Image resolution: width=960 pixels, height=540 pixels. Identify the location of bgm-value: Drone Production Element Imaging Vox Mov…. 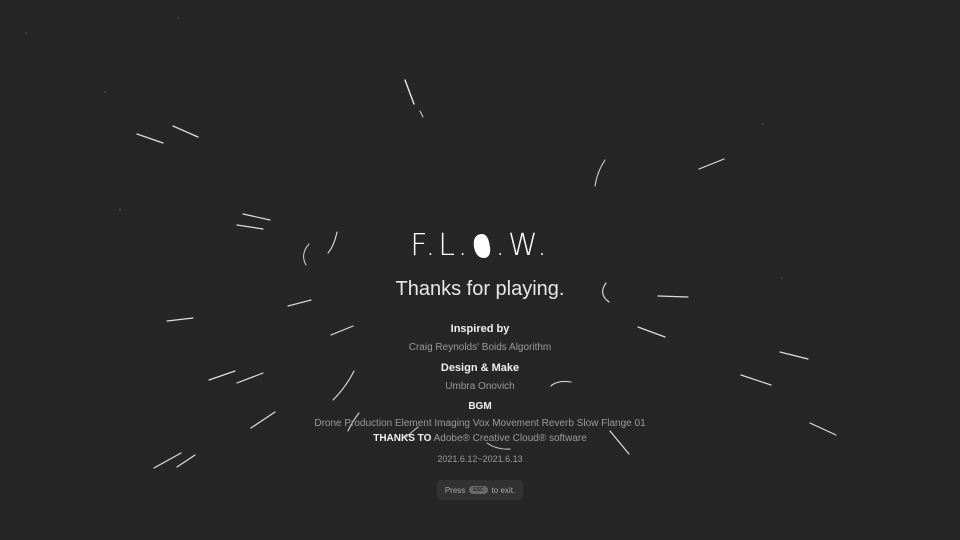
(480, 423).